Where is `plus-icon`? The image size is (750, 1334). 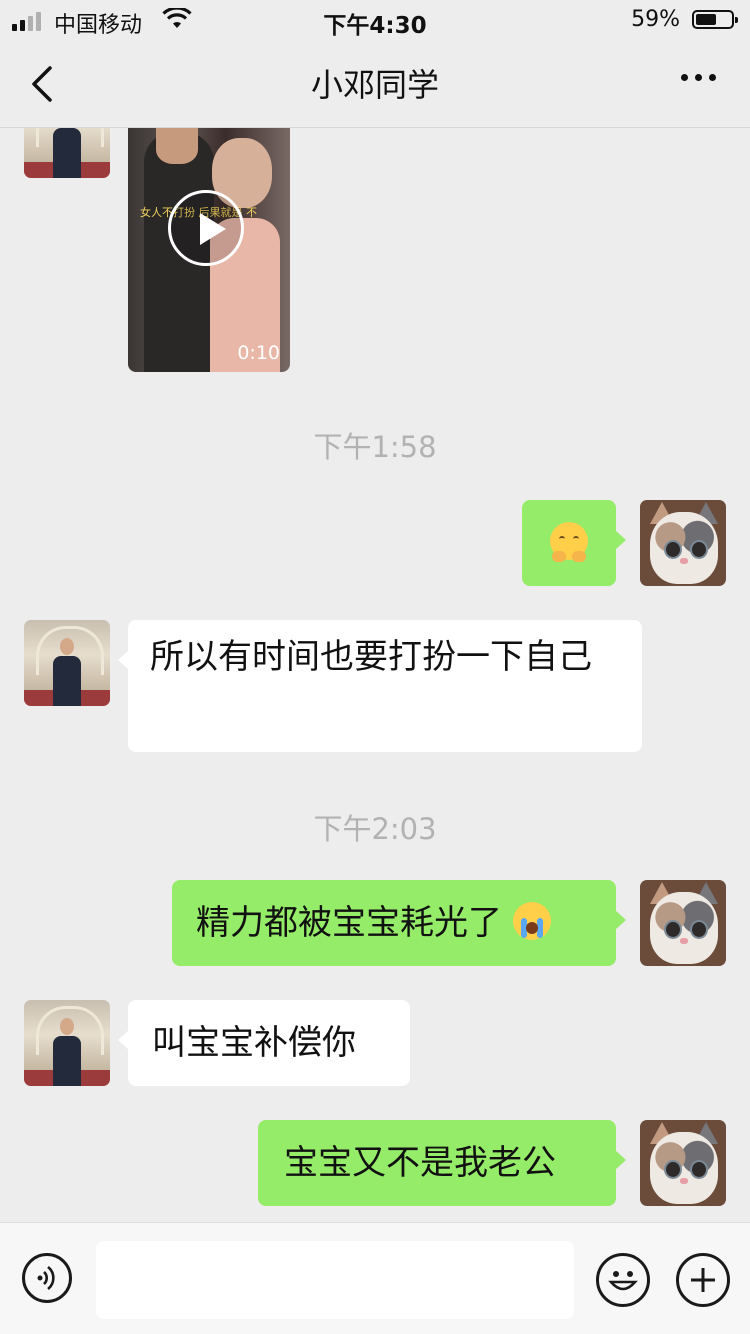
plus-icon is located at coordinates (703, 1280).